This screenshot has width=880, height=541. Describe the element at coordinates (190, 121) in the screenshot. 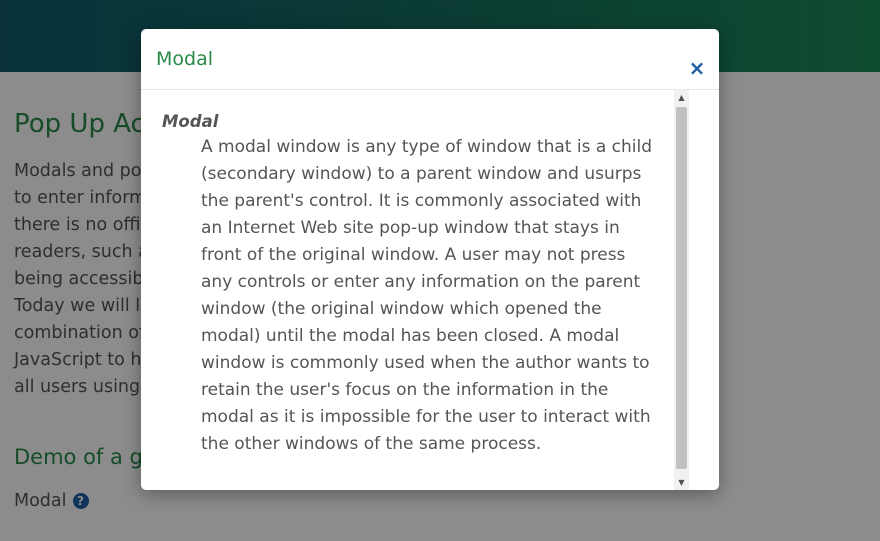

I see `definition-term: Modal` at that location.